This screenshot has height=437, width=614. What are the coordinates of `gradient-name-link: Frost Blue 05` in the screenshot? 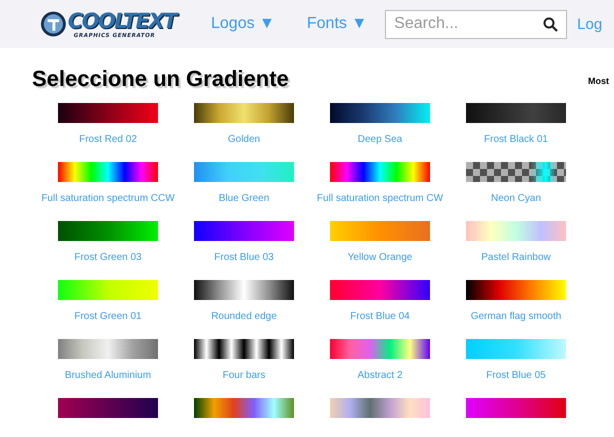 It's located at (516, 375).